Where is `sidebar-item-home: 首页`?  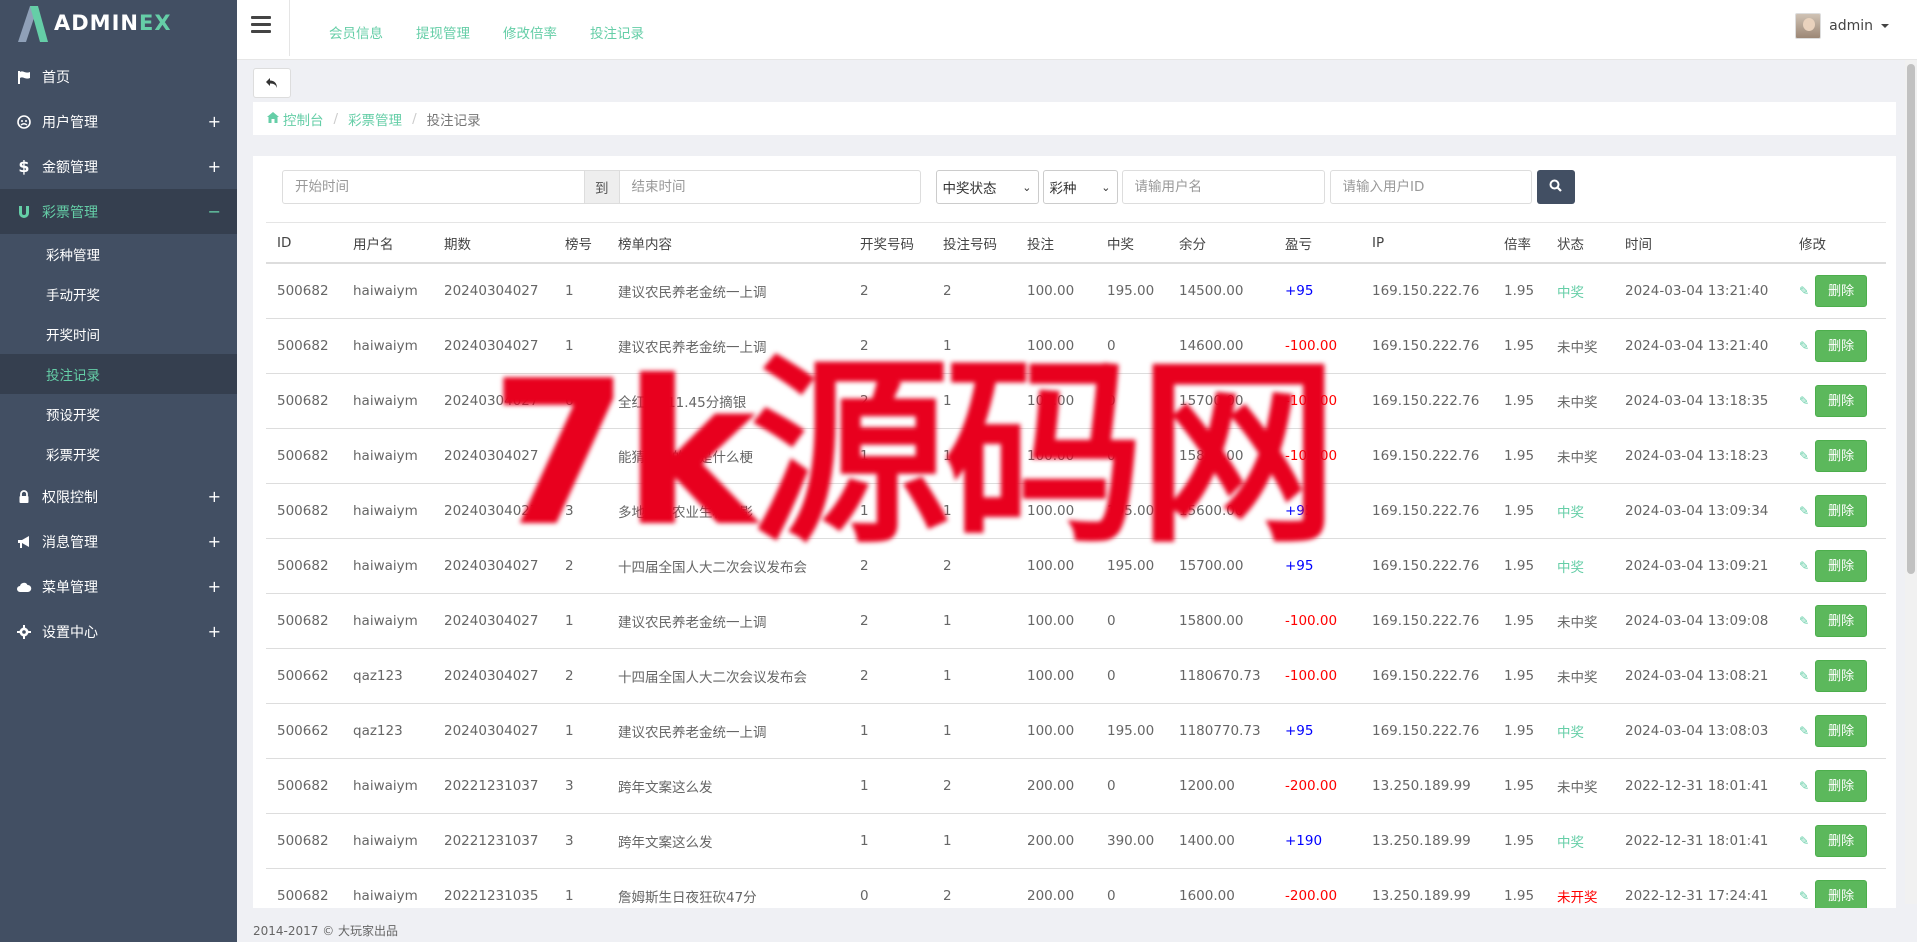
sidebar-item-home: 首页 is located at coordinates (118, 76).